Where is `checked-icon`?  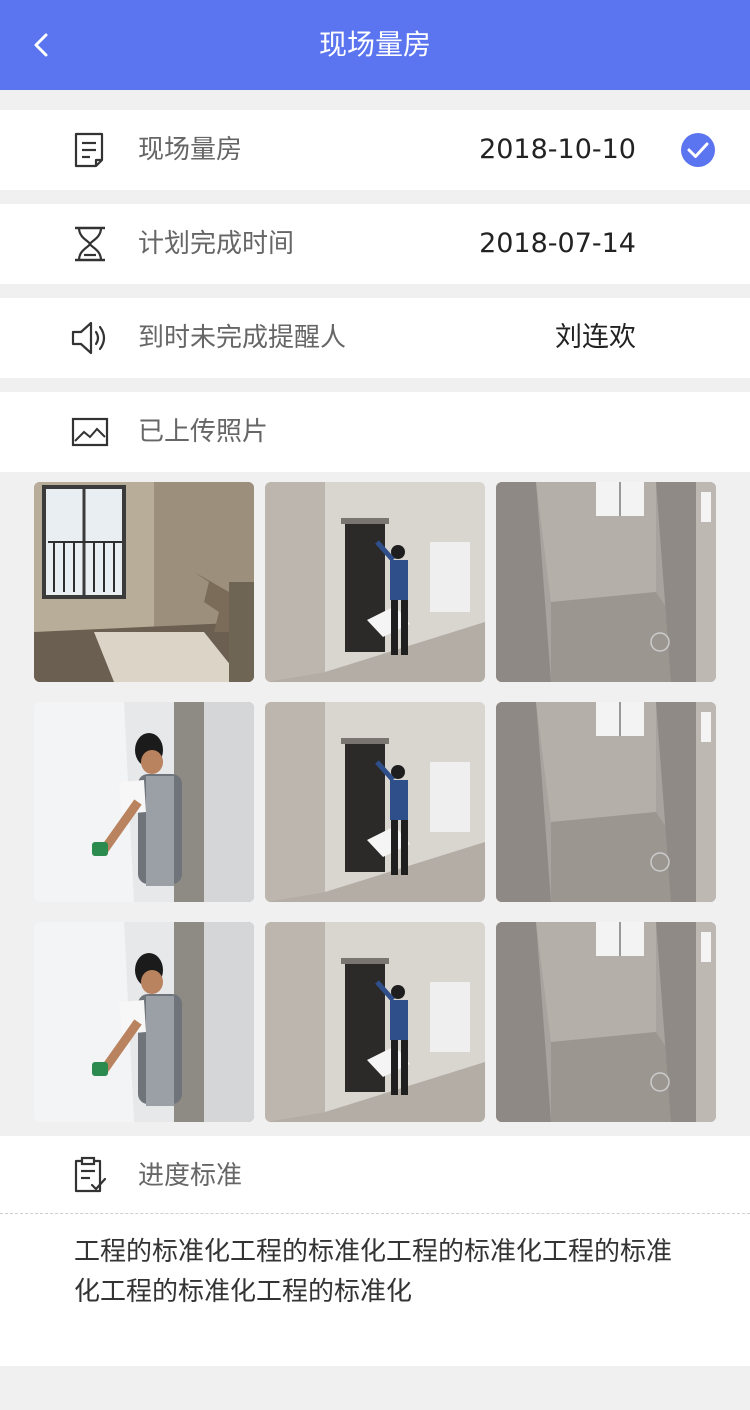 checked-icon is located at coordinates (698, 150).